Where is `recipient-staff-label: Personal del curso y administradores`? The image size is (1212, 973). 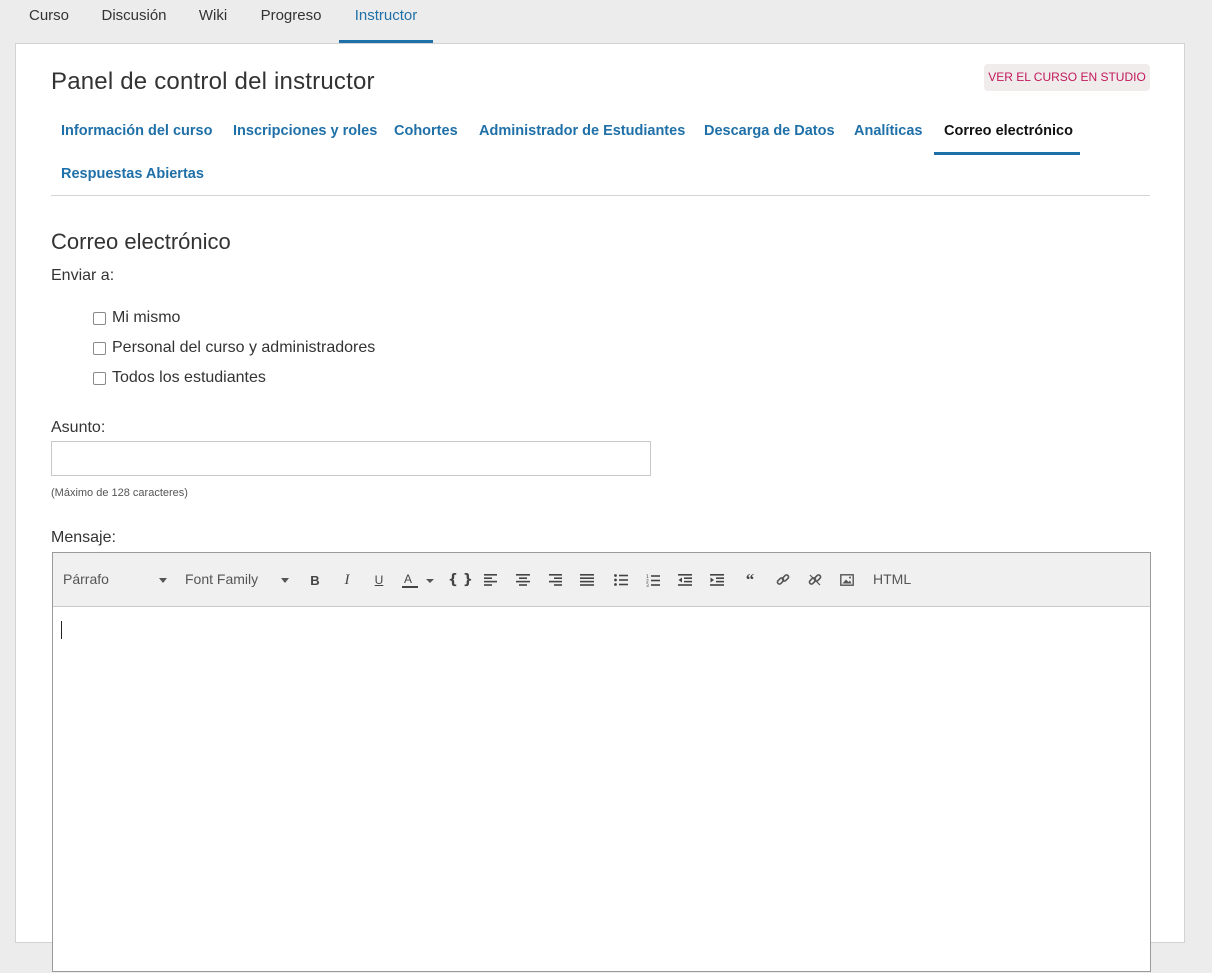
recipient-staff-label: Personal del curso y administradores is located at coordinates (244, 347).